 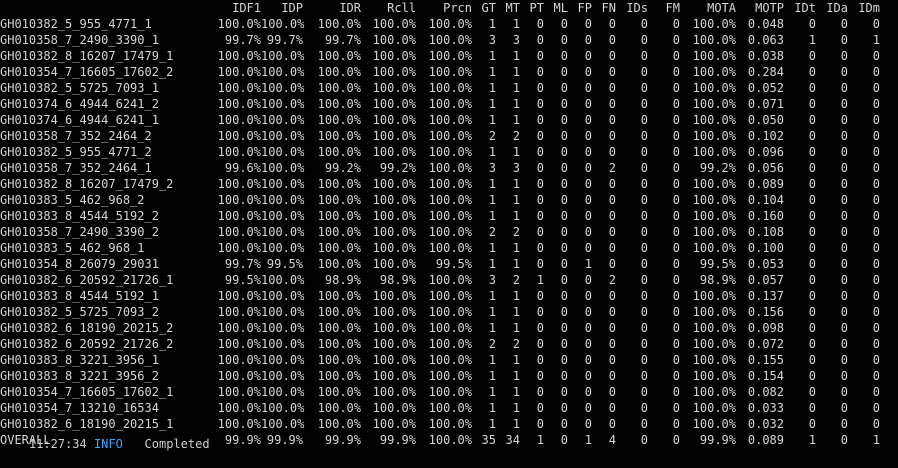 What do you see at coordinates (79, 120) in the screenshot?
I see `row-name: GH010374_6_4944_6241_1` at bounding box center [79, 120].